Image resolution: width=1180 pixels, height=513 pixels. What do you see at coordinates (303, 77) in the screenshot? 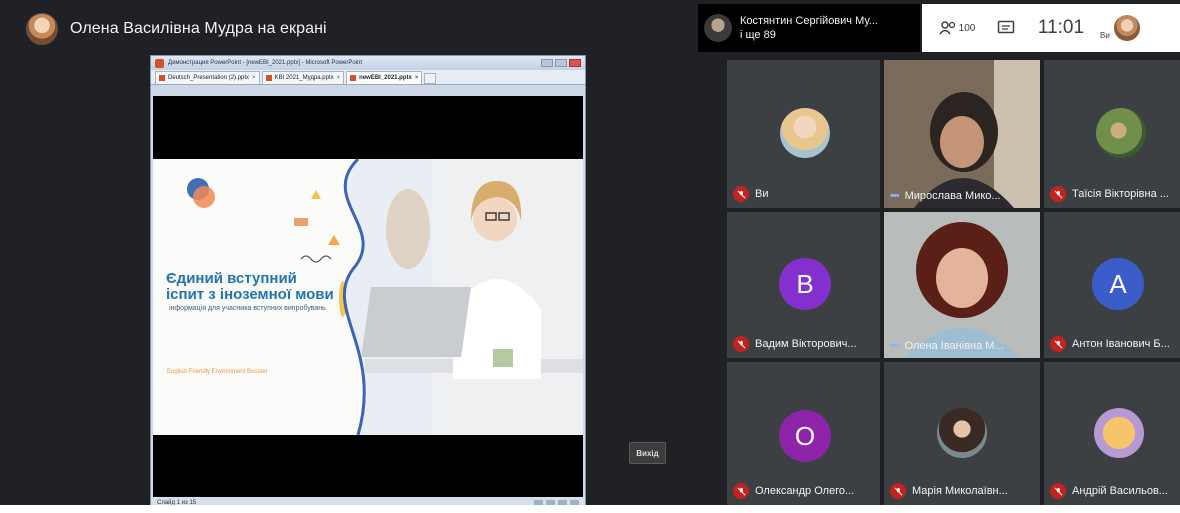
I see `presentation-tab: KBI 2021_Мудра.pptx ×` at bounding box center [303, 77].